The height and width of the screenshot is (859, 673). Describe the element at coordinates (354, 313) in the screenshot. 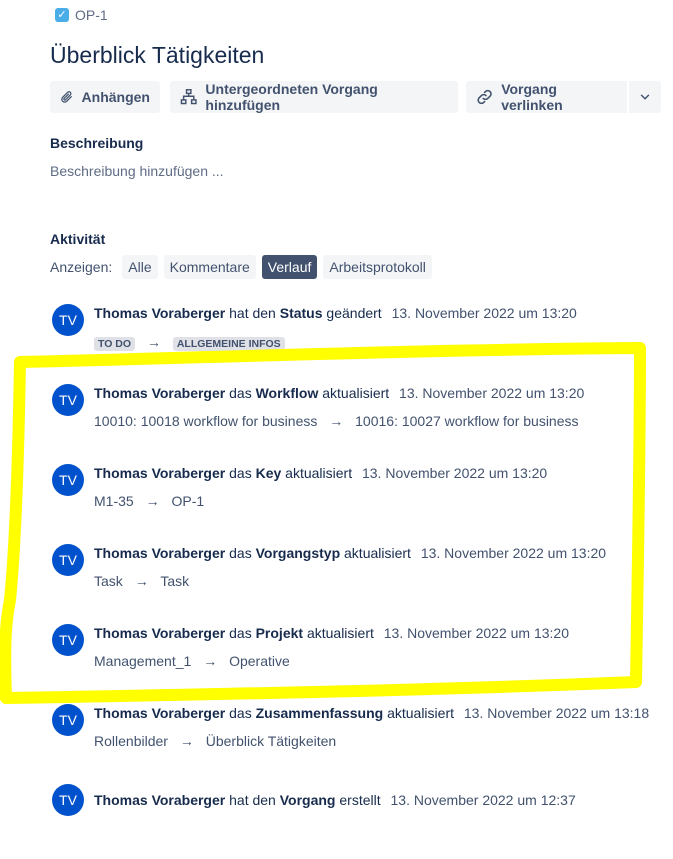

I see `action-text: geändert` at that location.